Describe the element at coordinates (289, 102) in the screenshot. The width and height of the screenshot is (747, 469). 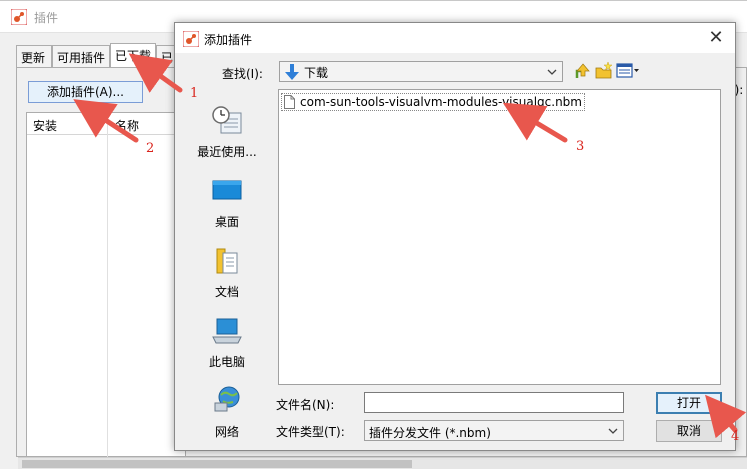
I see `file-icon` at that location.